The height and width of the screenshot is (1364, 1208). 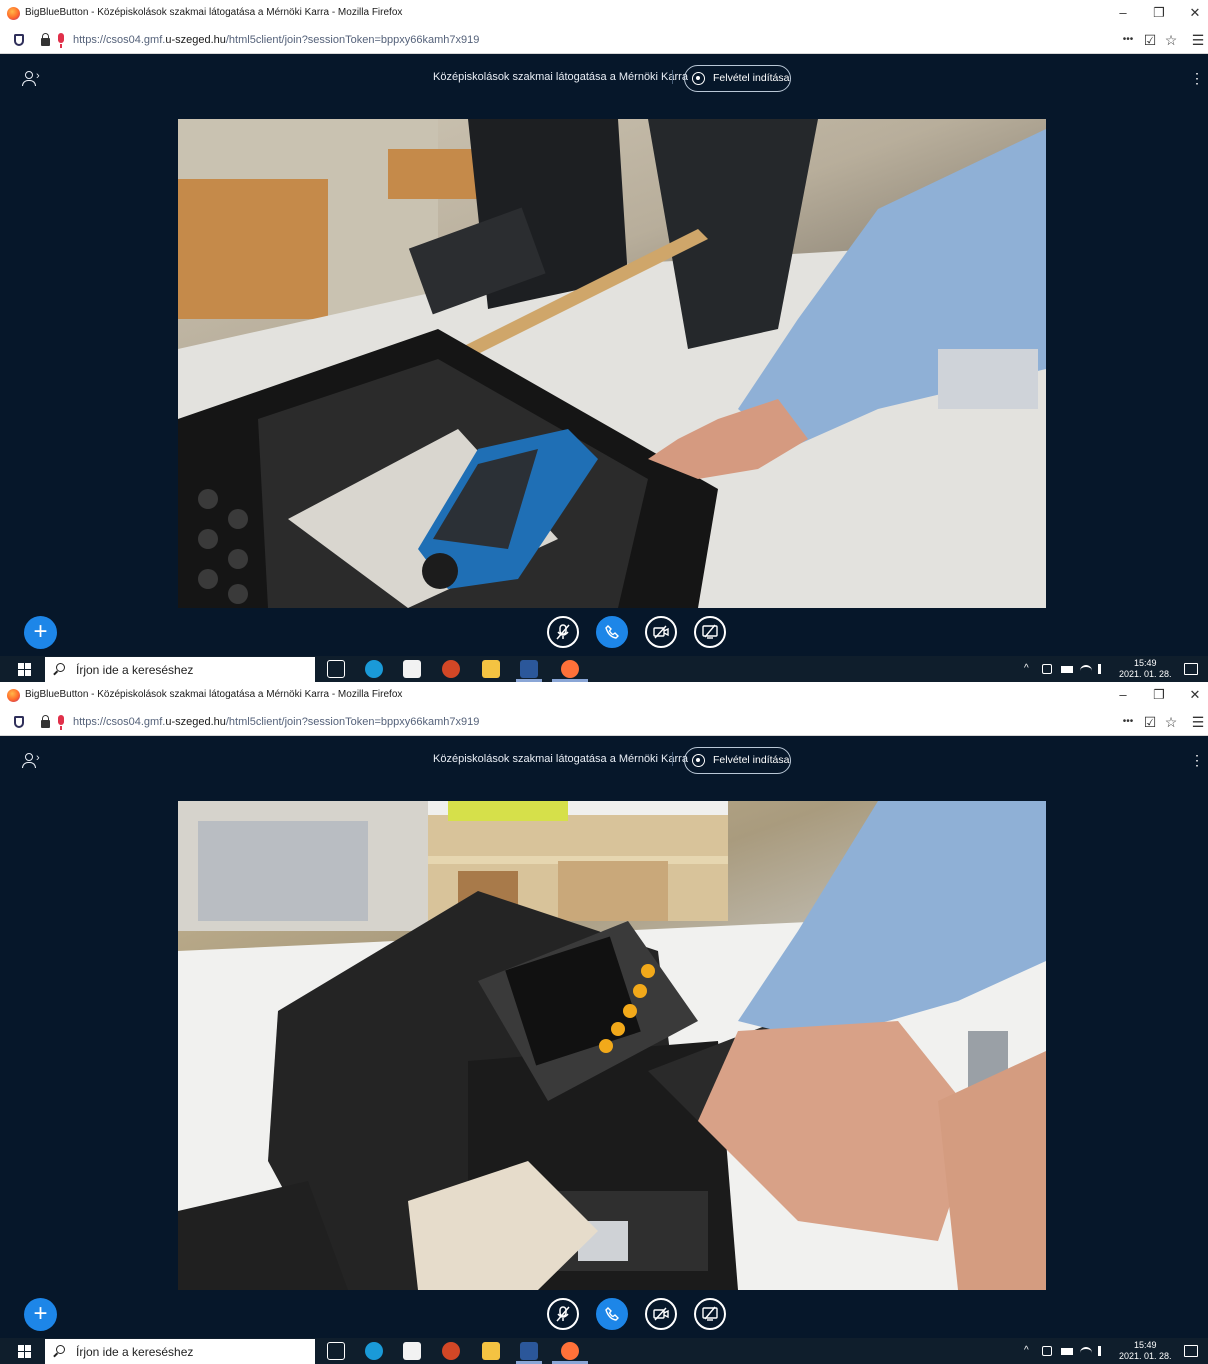 What do you see at coordinates (60, 667) in the screenshot?
I see `search-icon` at bounding box center [60, 667].